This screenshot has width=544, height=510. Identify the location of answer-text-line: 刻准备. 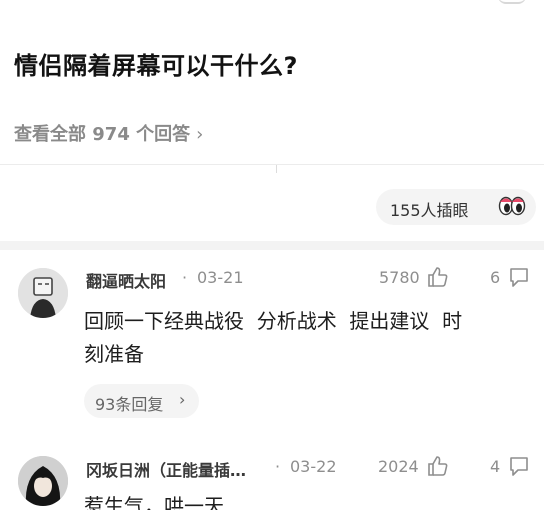
(114, 354).